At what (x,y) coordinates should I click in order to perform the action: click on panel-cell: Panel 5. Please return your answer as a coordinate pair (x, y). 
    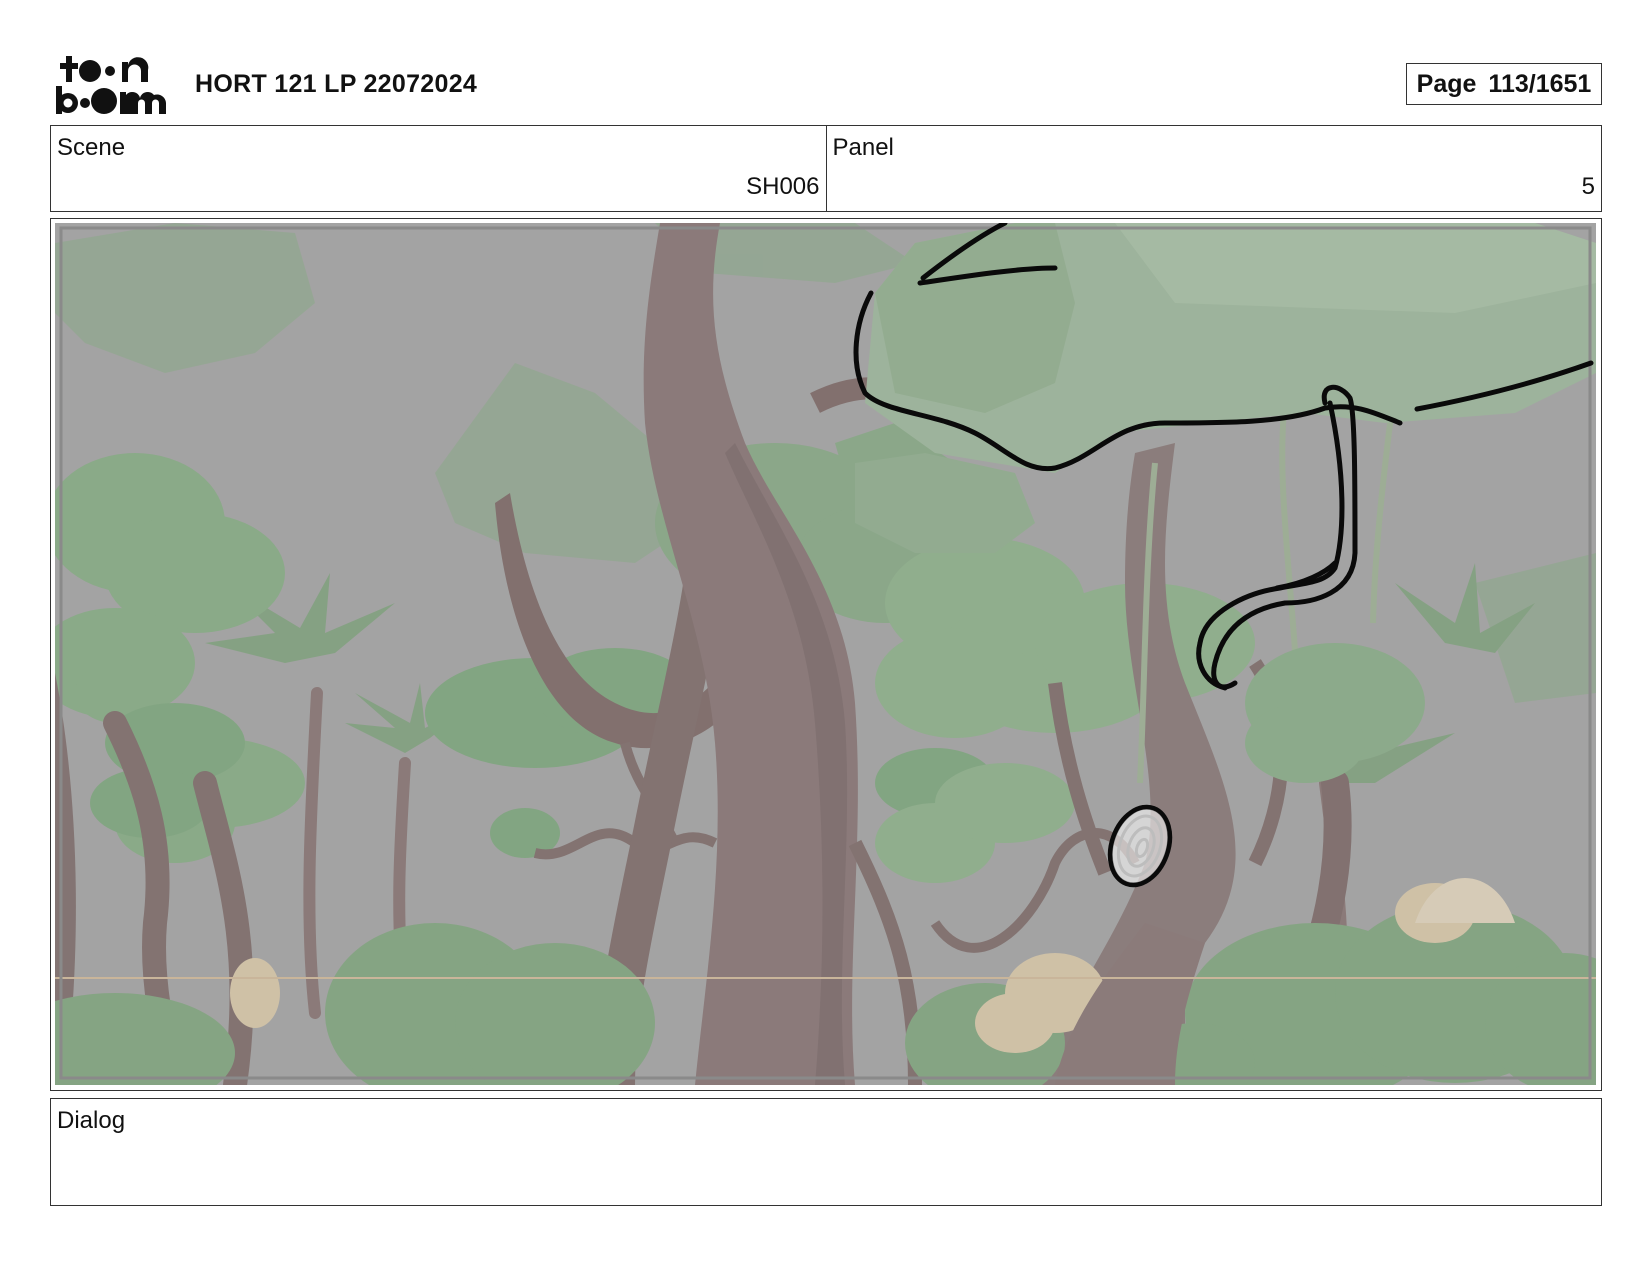
    Looking at the image, I should click on (1213, 168).